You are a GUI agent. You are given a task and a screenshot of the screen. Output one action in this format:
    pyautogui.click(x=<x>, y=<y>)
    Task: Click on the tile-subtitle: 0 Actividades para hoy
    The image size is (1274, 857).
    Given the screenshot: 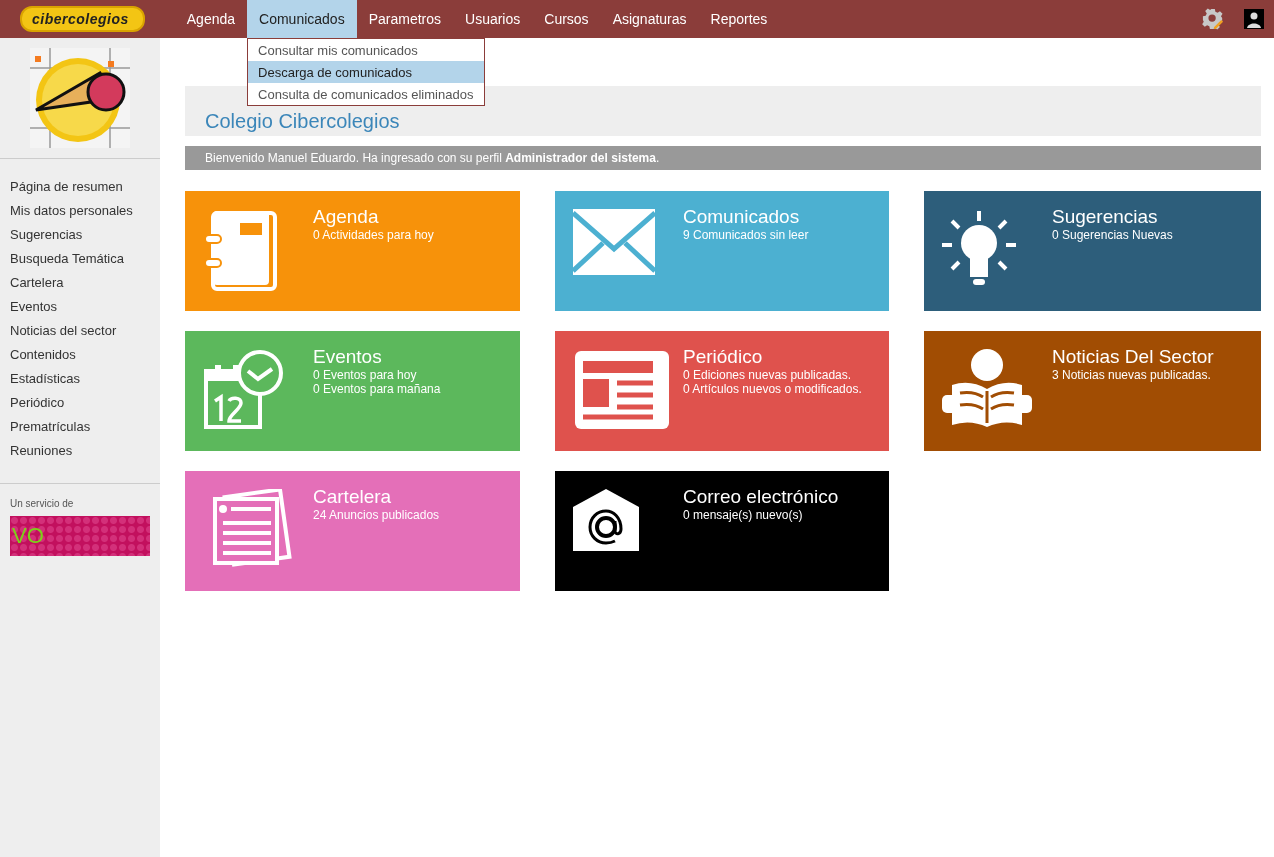 What is the action you would take?
    pyautogui.click(x=373, y=235)
    